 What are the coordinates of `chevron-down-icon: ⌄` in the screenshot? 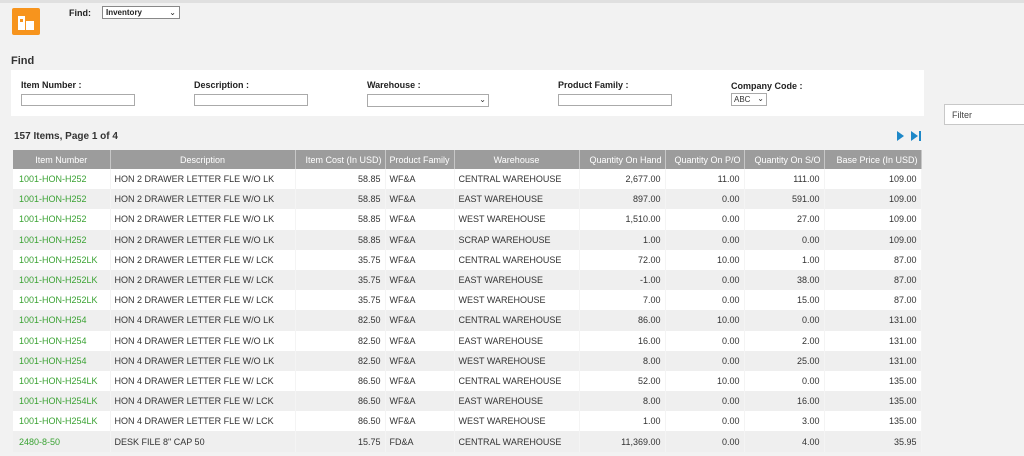 It's located at (760, 98).